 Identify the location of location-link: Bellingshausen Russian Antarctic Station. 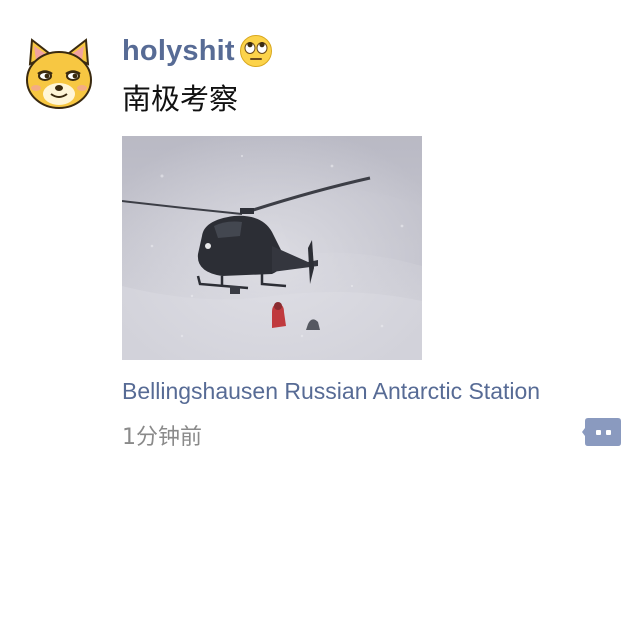
(331, 391).